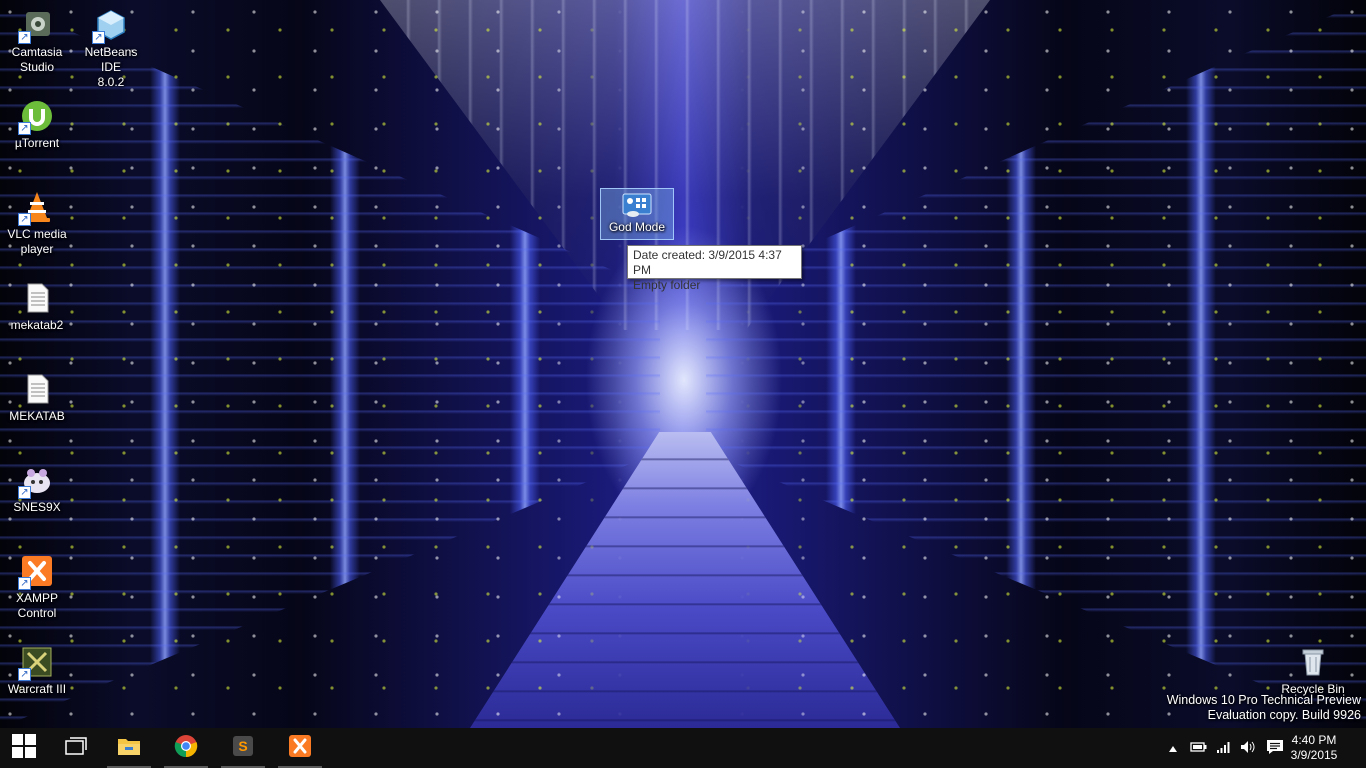  I want to click on xampp-icon, so click(300, 748).